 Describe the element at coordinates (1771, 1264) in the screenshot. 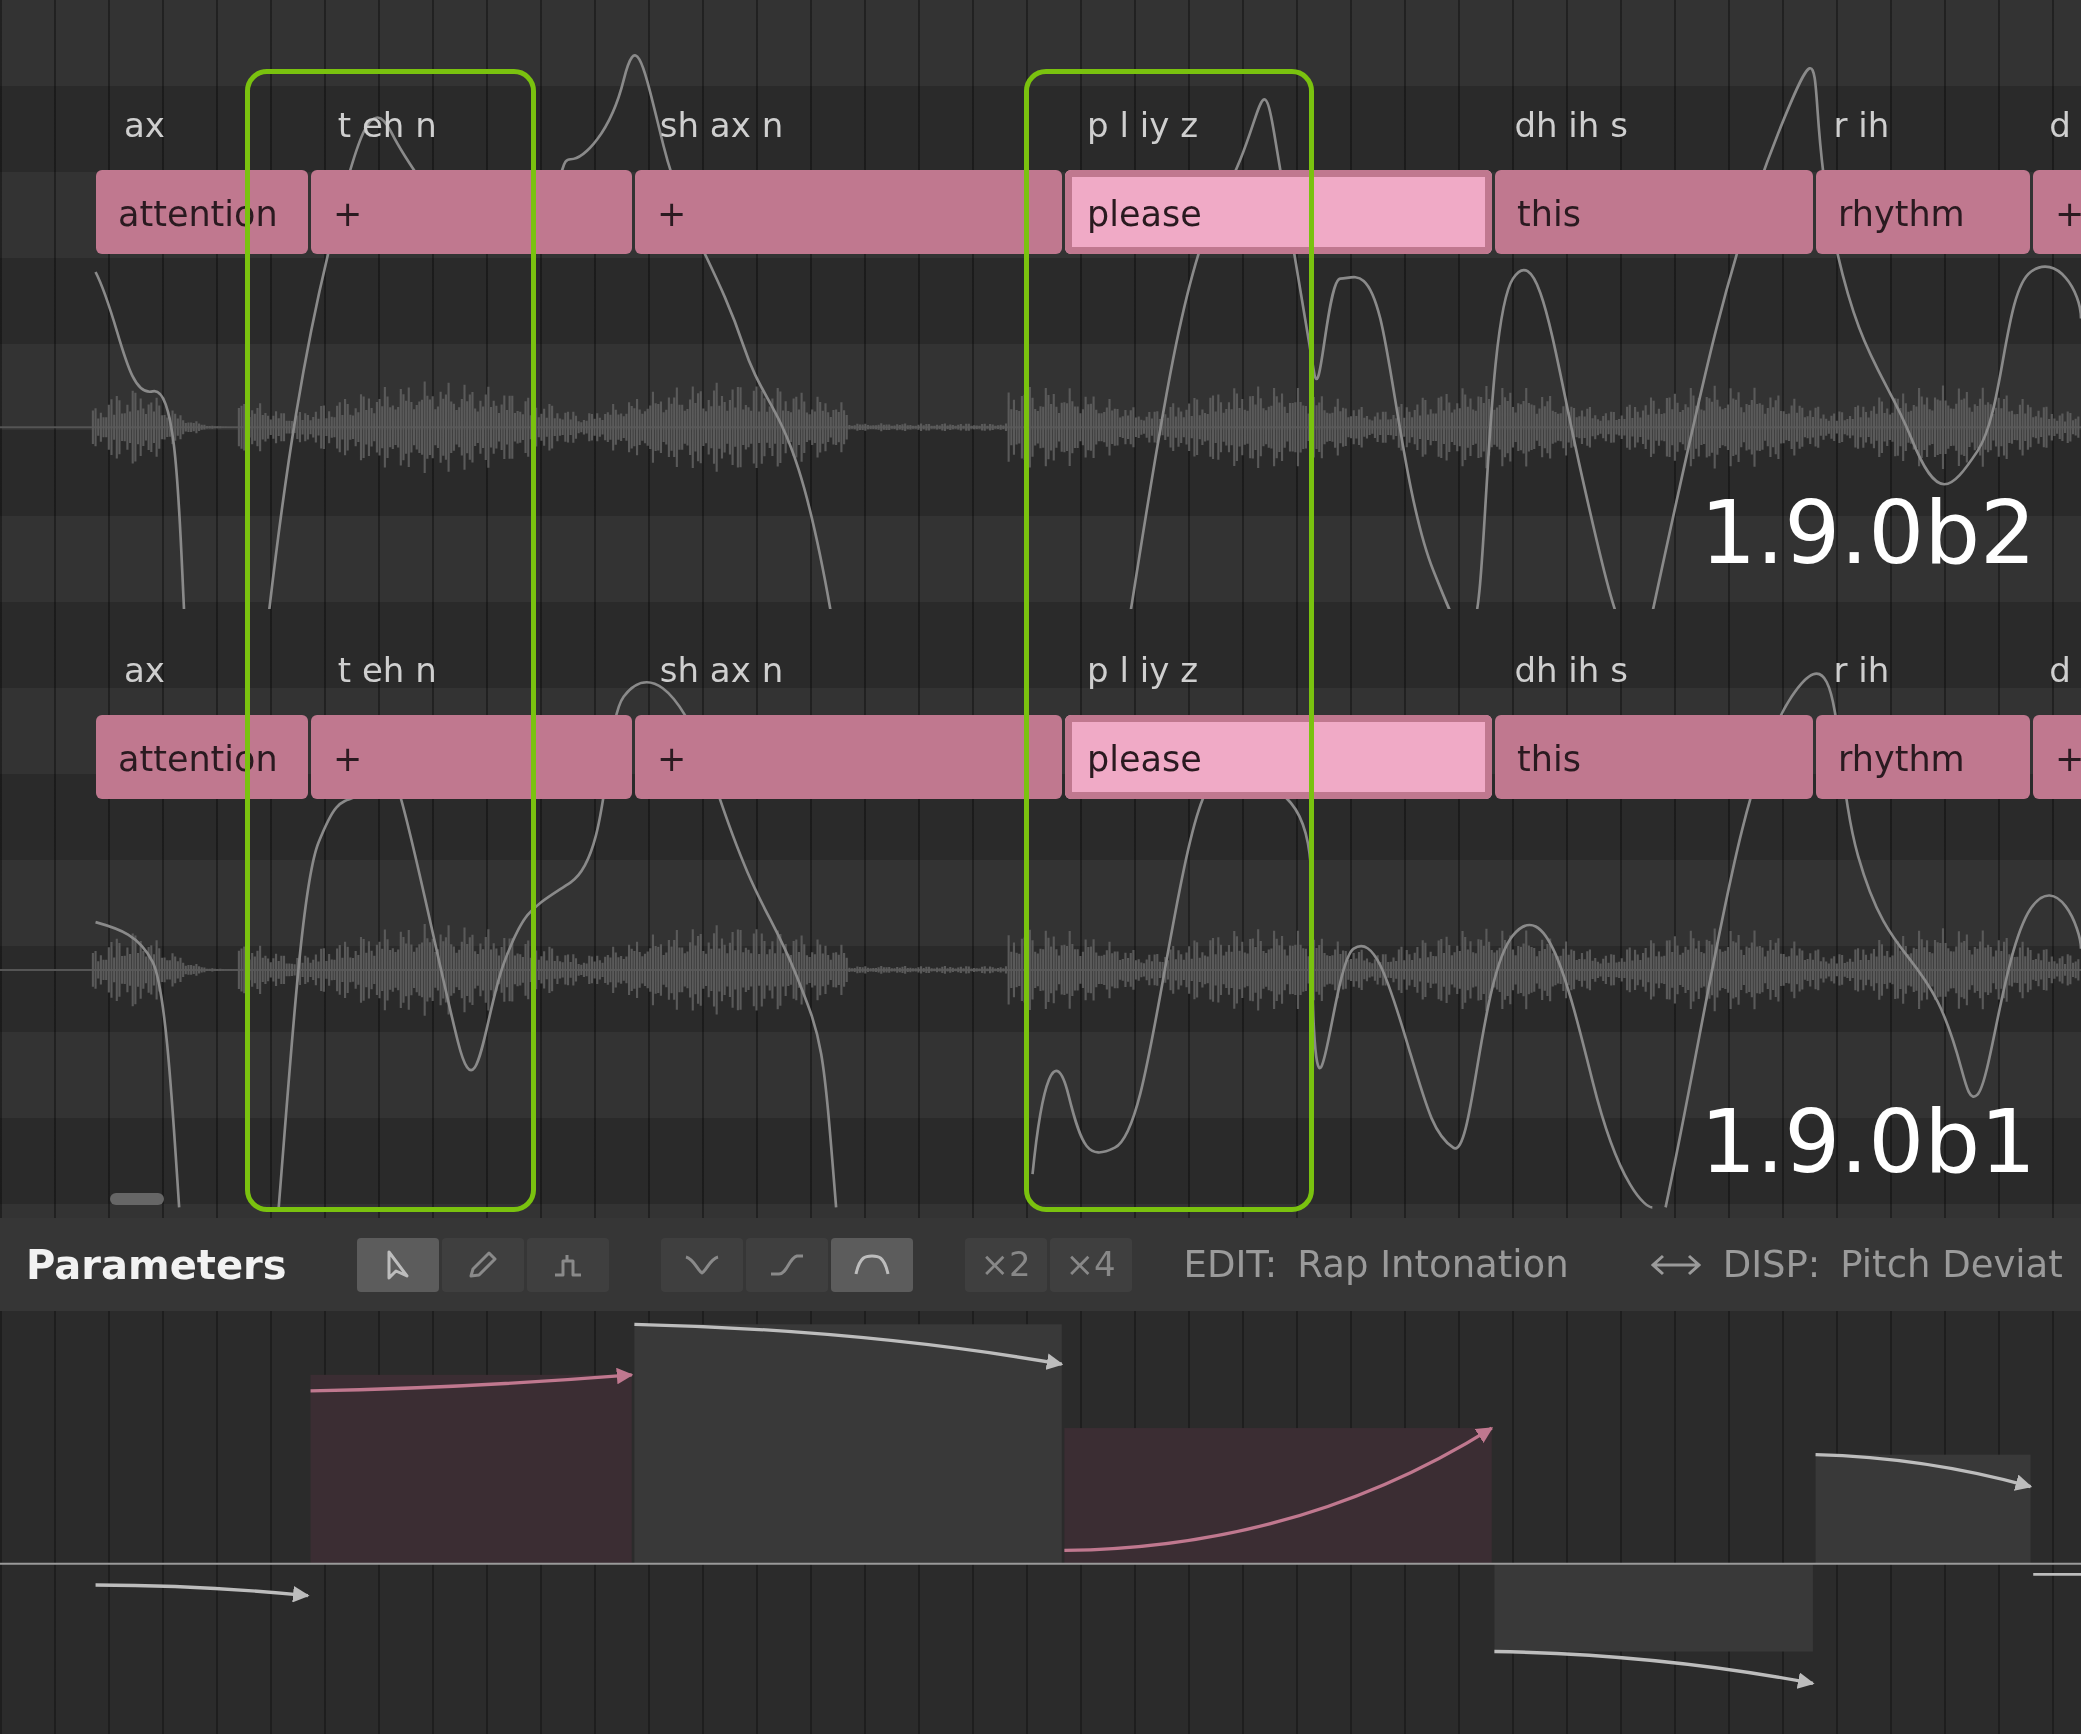

I see `disp-label: DISP:` at that location.